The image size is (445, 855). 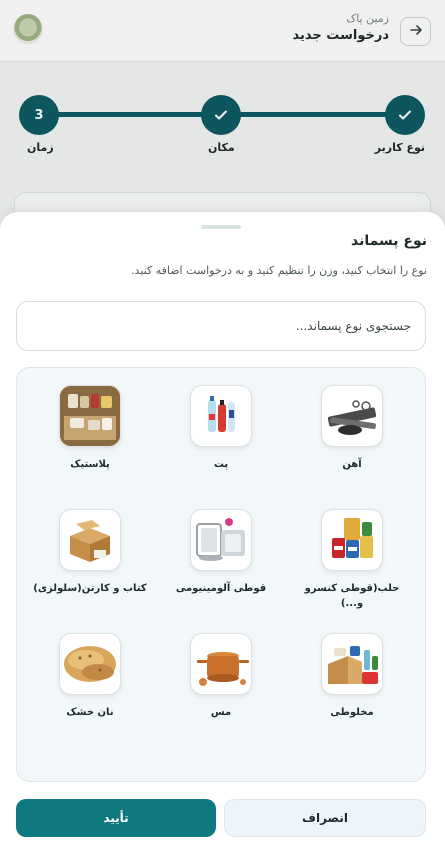 What do you see at coordinates (221, 416) in the screenshot?
I see `pet-bottles-image` at bounding box center [221, 416].